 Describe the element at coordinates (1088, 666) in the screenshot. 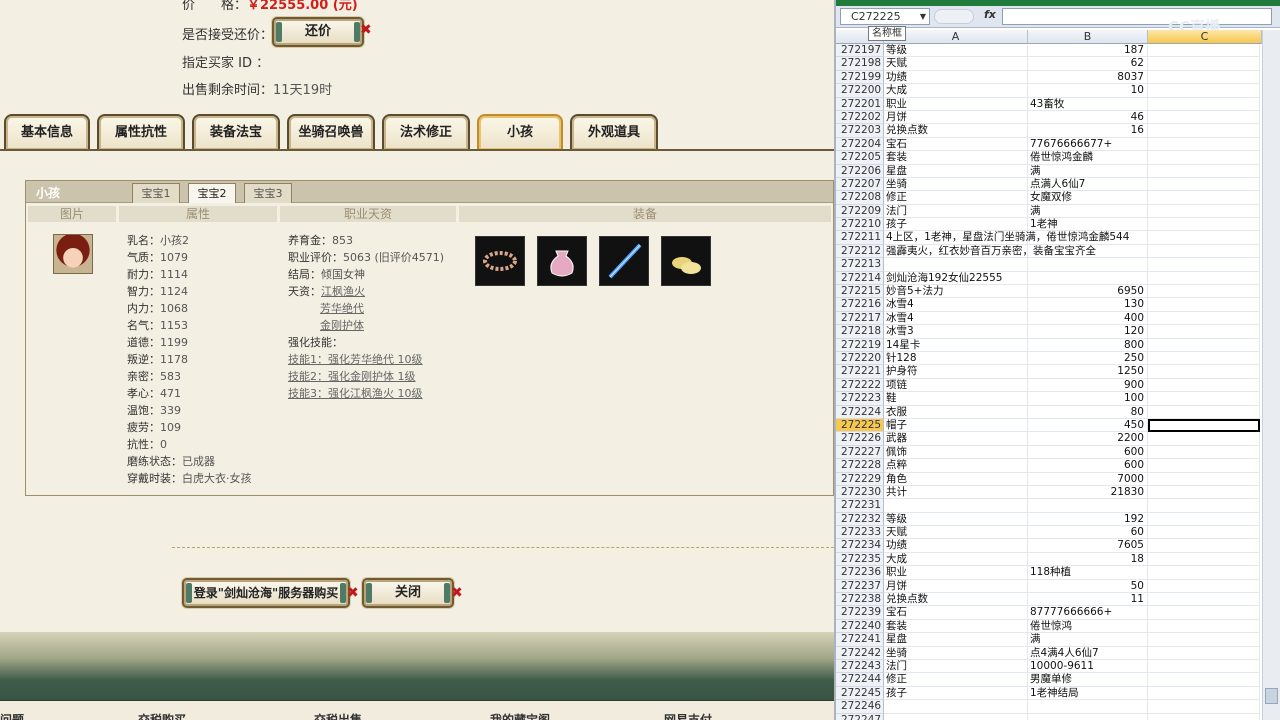

I see `cell-b: 10000-9611` at that location.